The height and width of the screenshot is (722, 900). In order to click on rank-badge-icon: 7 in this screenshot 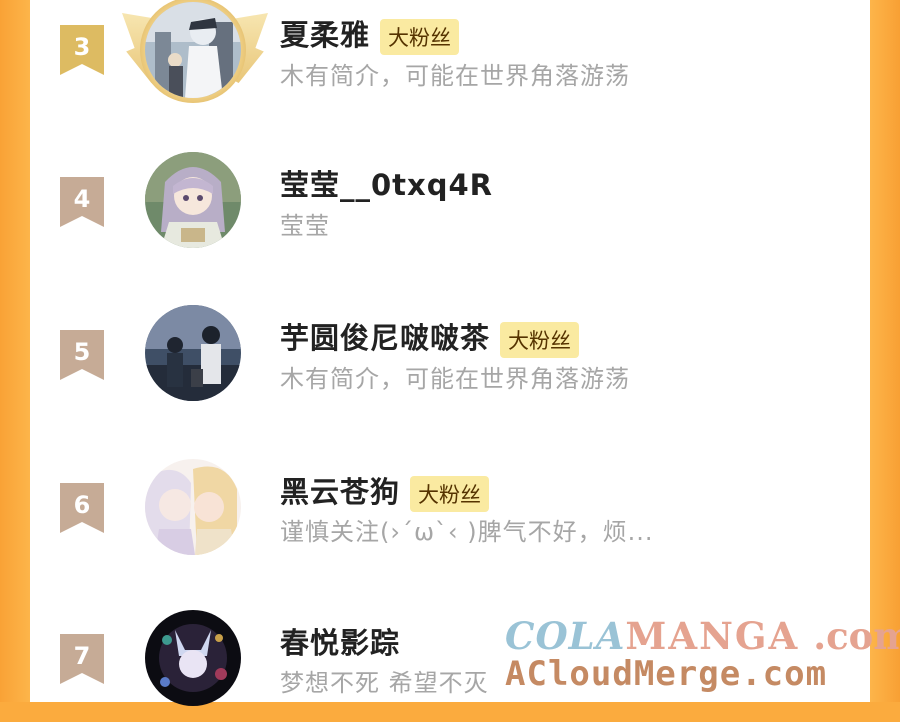, I will do `click(82, 659)`.